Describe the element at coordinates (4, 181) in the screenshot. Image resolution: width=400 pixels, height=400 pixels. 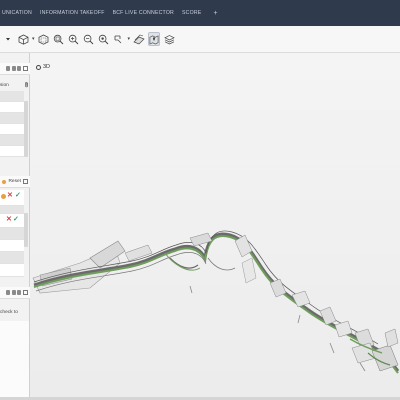
I see `status-dot-icon` at that location.